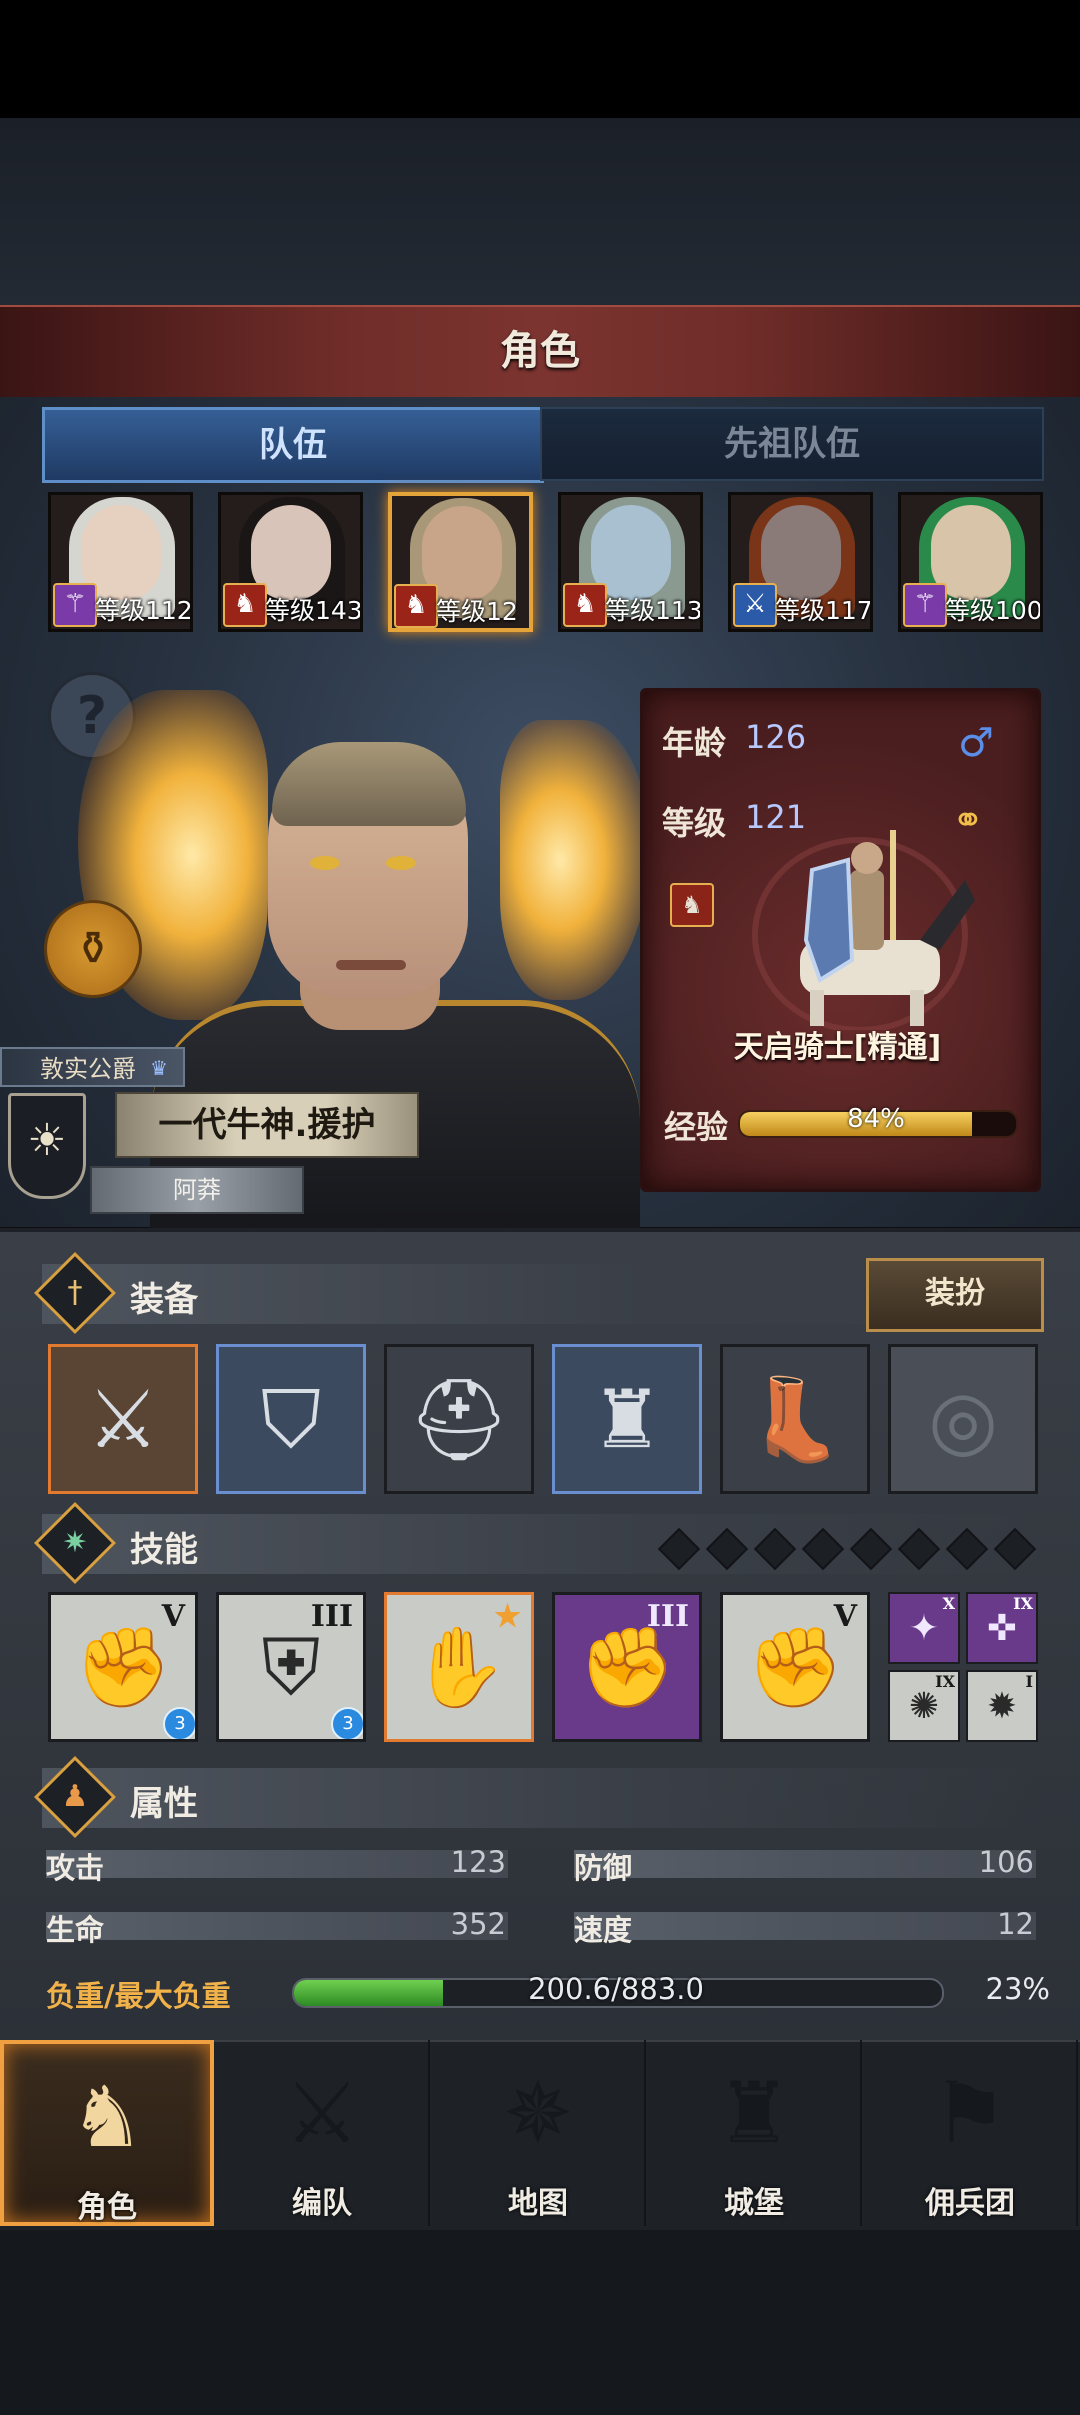 This screenshot has width=1080, height=2415. What do you see at coordinates (144, 610) in the screenshot?
I see `hero-level: 等级112` at bounding box center [144, 610].